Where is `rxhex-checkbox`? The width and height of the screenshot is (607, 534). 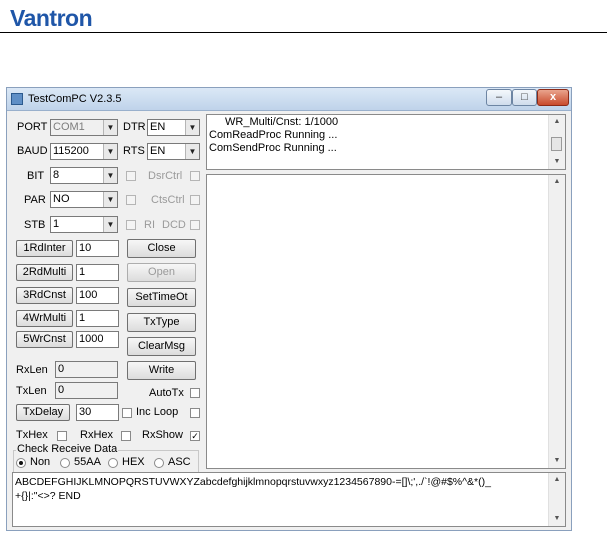 rxhex-checkbox is located at coordinates (126, 436).